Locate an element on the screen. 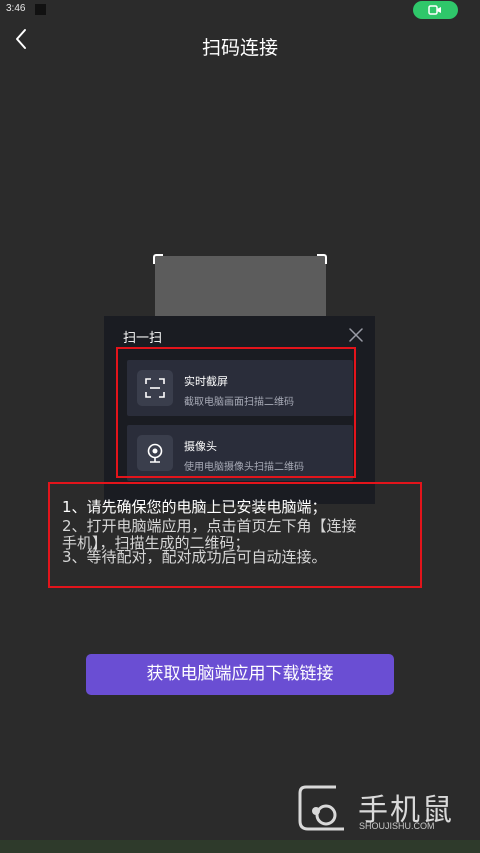  qr-preview is located at coordinates (240, 288).